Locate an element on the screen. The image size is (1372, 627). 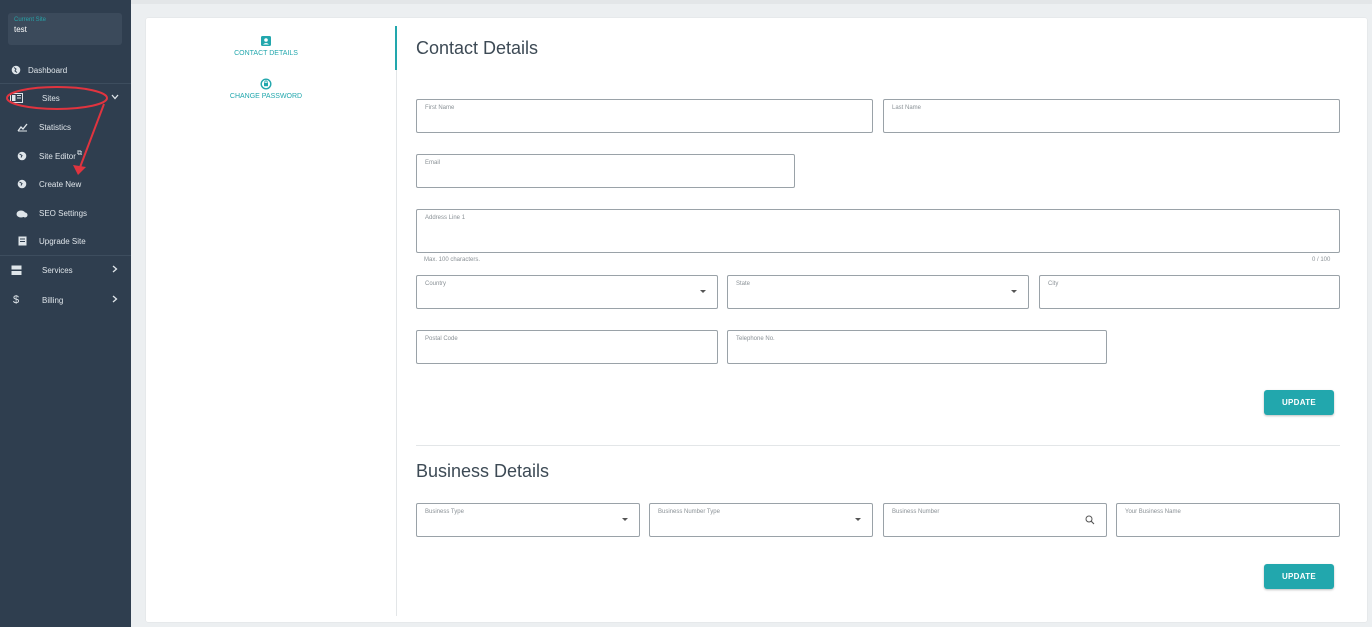
sidebar-item-billing: $ Billing is located at coordinates (65, 300).